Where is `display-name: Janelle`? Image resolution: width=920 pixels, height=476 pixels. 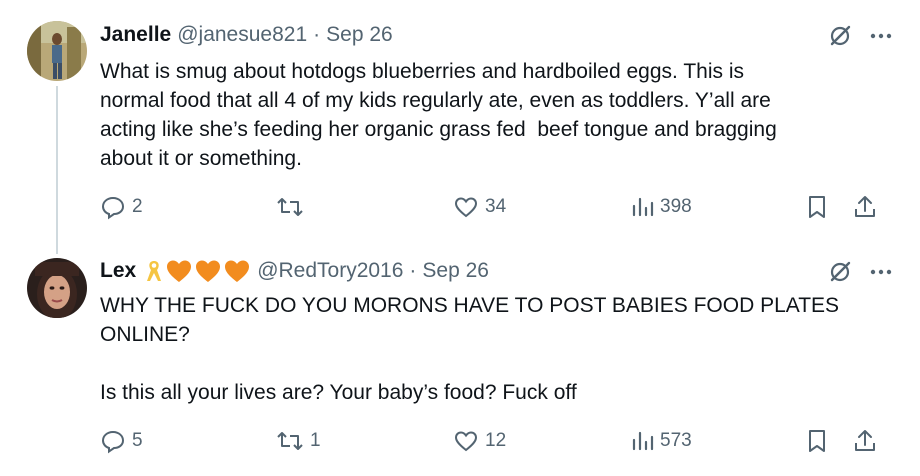 display-name: Janelle is located at coordinates (135, 35).